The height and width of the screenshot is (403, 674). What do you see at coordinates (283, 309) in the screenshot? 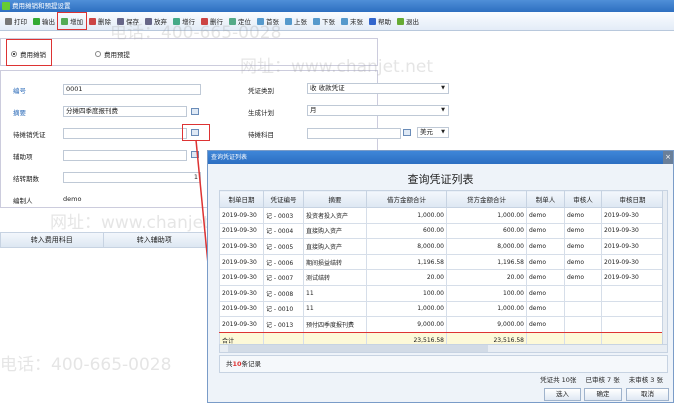
I see `table-cell: 记 - 0010` at bounding box center [283, 309].